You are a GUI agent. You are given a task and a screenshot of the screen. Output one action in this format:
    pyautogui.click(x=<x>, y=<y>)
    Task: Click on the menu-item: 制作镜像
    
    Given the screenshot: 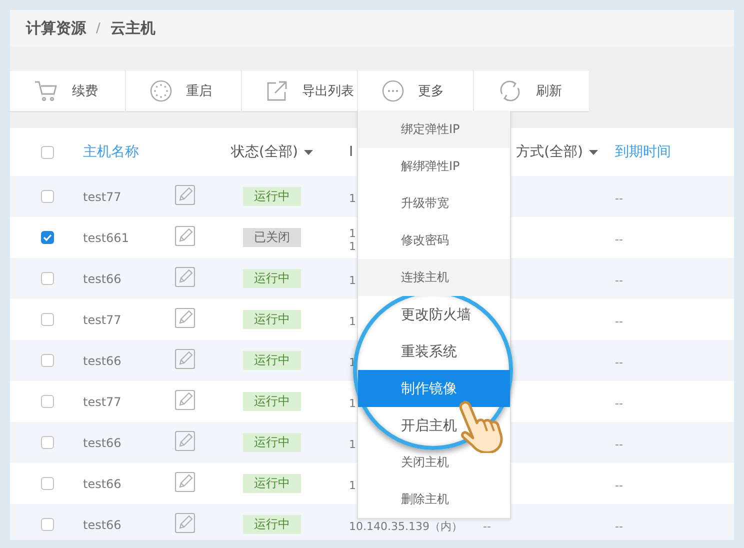 What is the action you would take?
    pyautogui.click(x=434, y=388)
    